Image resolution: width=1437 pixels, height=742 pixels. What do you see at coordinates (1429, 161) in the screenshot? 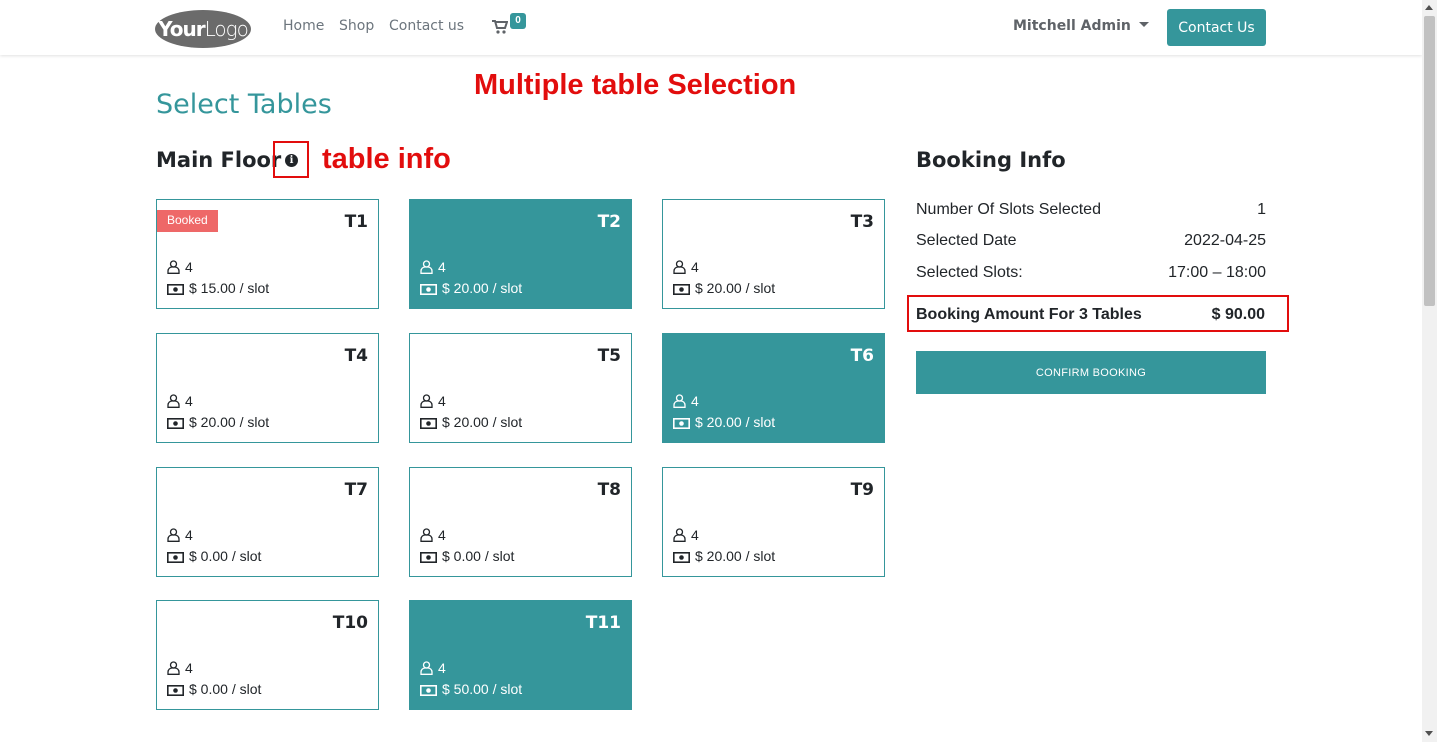
I see `scrollbar-thumb` at bounding box center [1429, 161].